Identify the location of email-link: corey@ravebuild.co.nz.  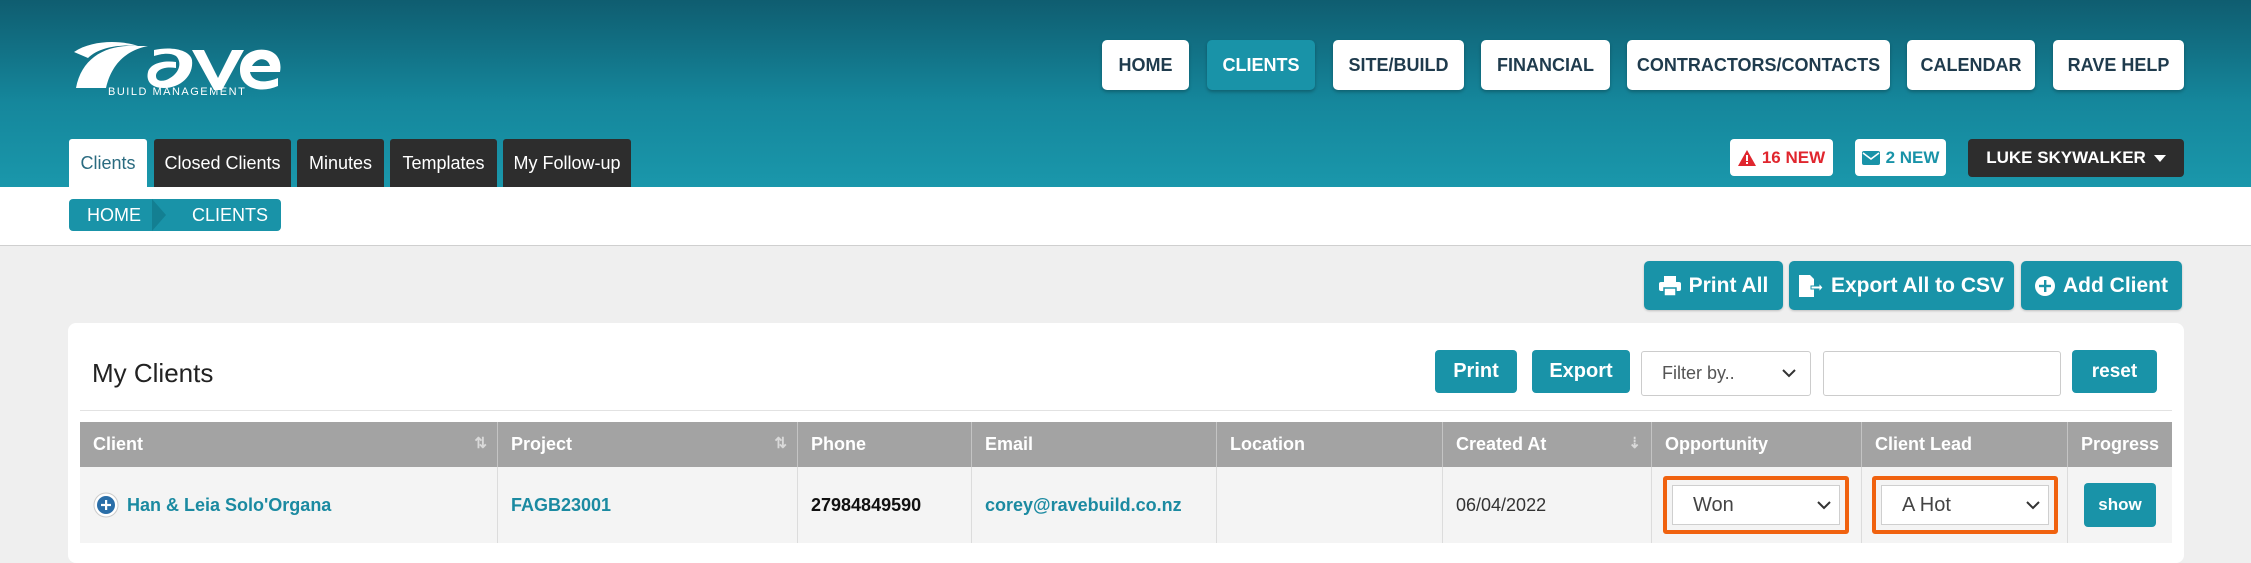
(1083, 505).